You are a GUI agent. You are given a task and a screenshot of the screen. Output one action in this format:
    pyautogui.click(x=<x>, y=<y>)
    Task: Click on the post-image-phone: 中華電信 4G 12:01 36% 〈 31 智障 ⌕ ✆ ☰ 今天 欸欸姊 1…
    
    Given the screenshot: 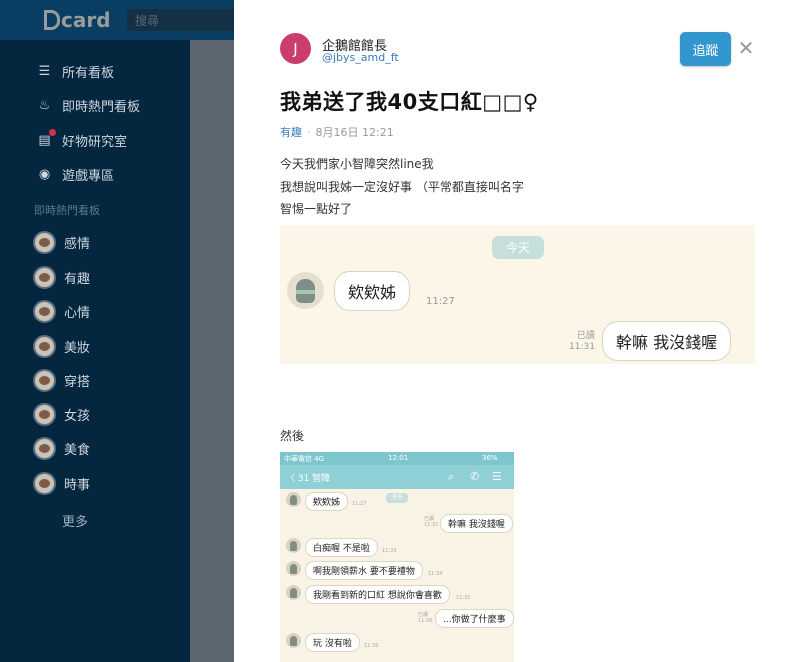 What is the action you would take?
    pyautogui.click(x=397, y=557)
    